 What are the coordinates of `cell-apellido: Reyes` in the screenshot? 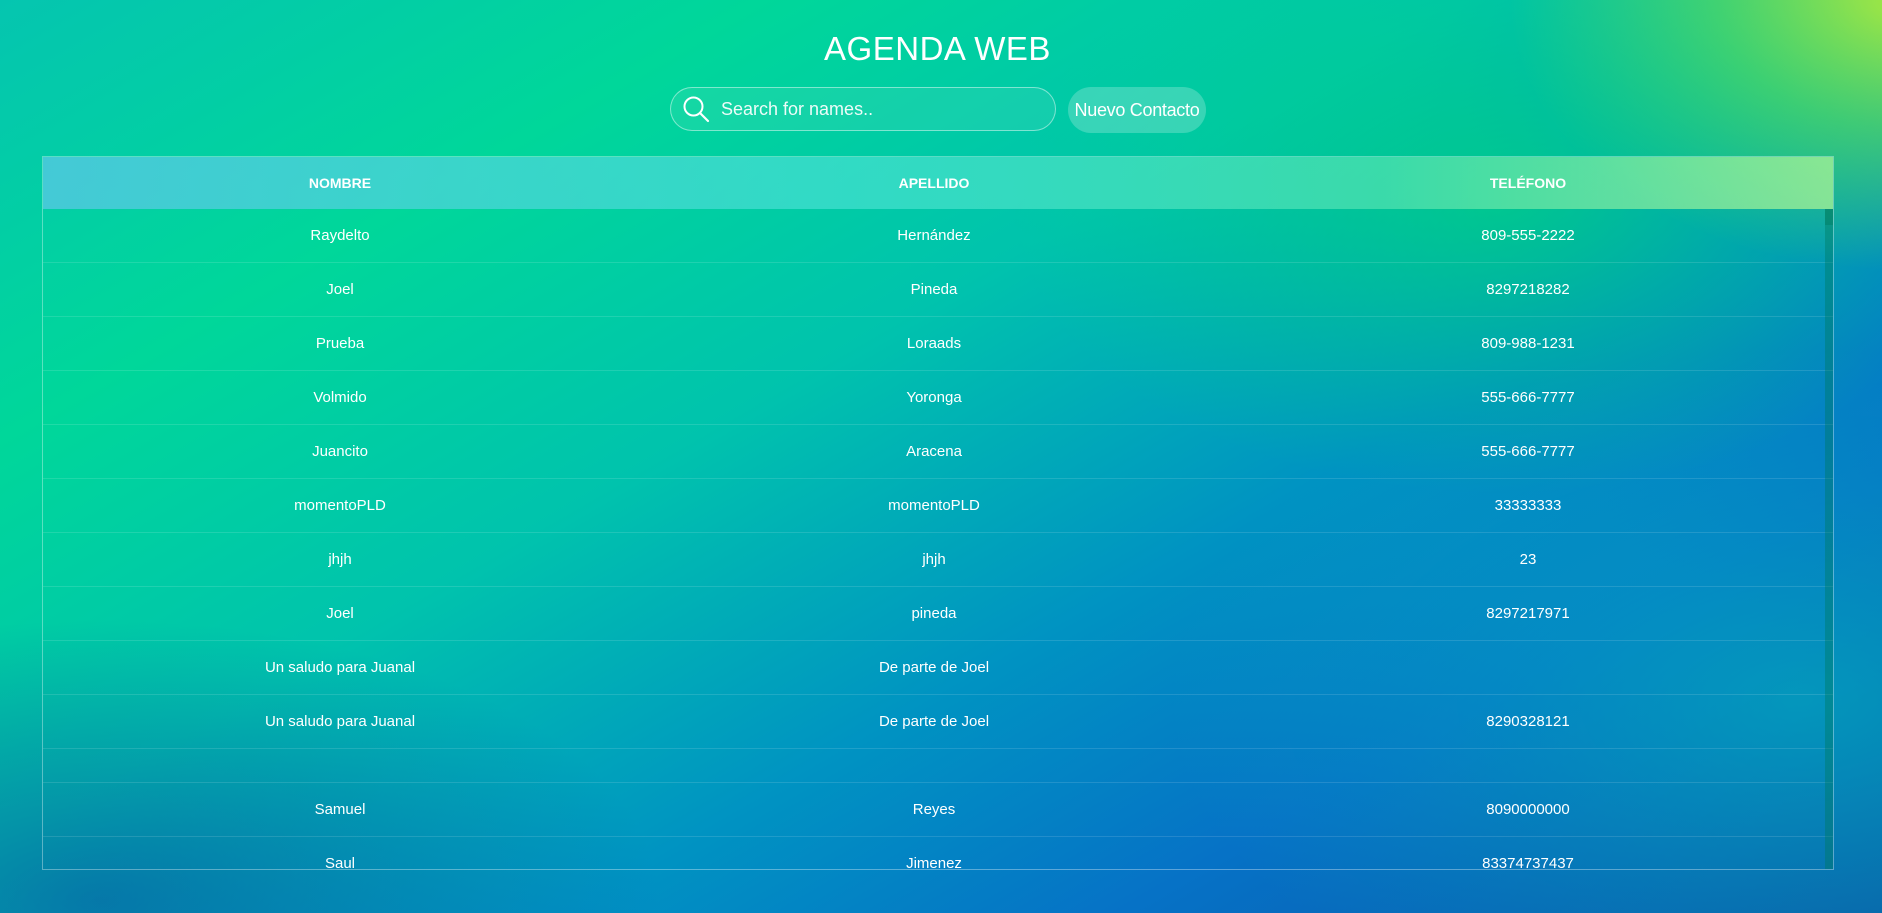 It's located at (934, 809).